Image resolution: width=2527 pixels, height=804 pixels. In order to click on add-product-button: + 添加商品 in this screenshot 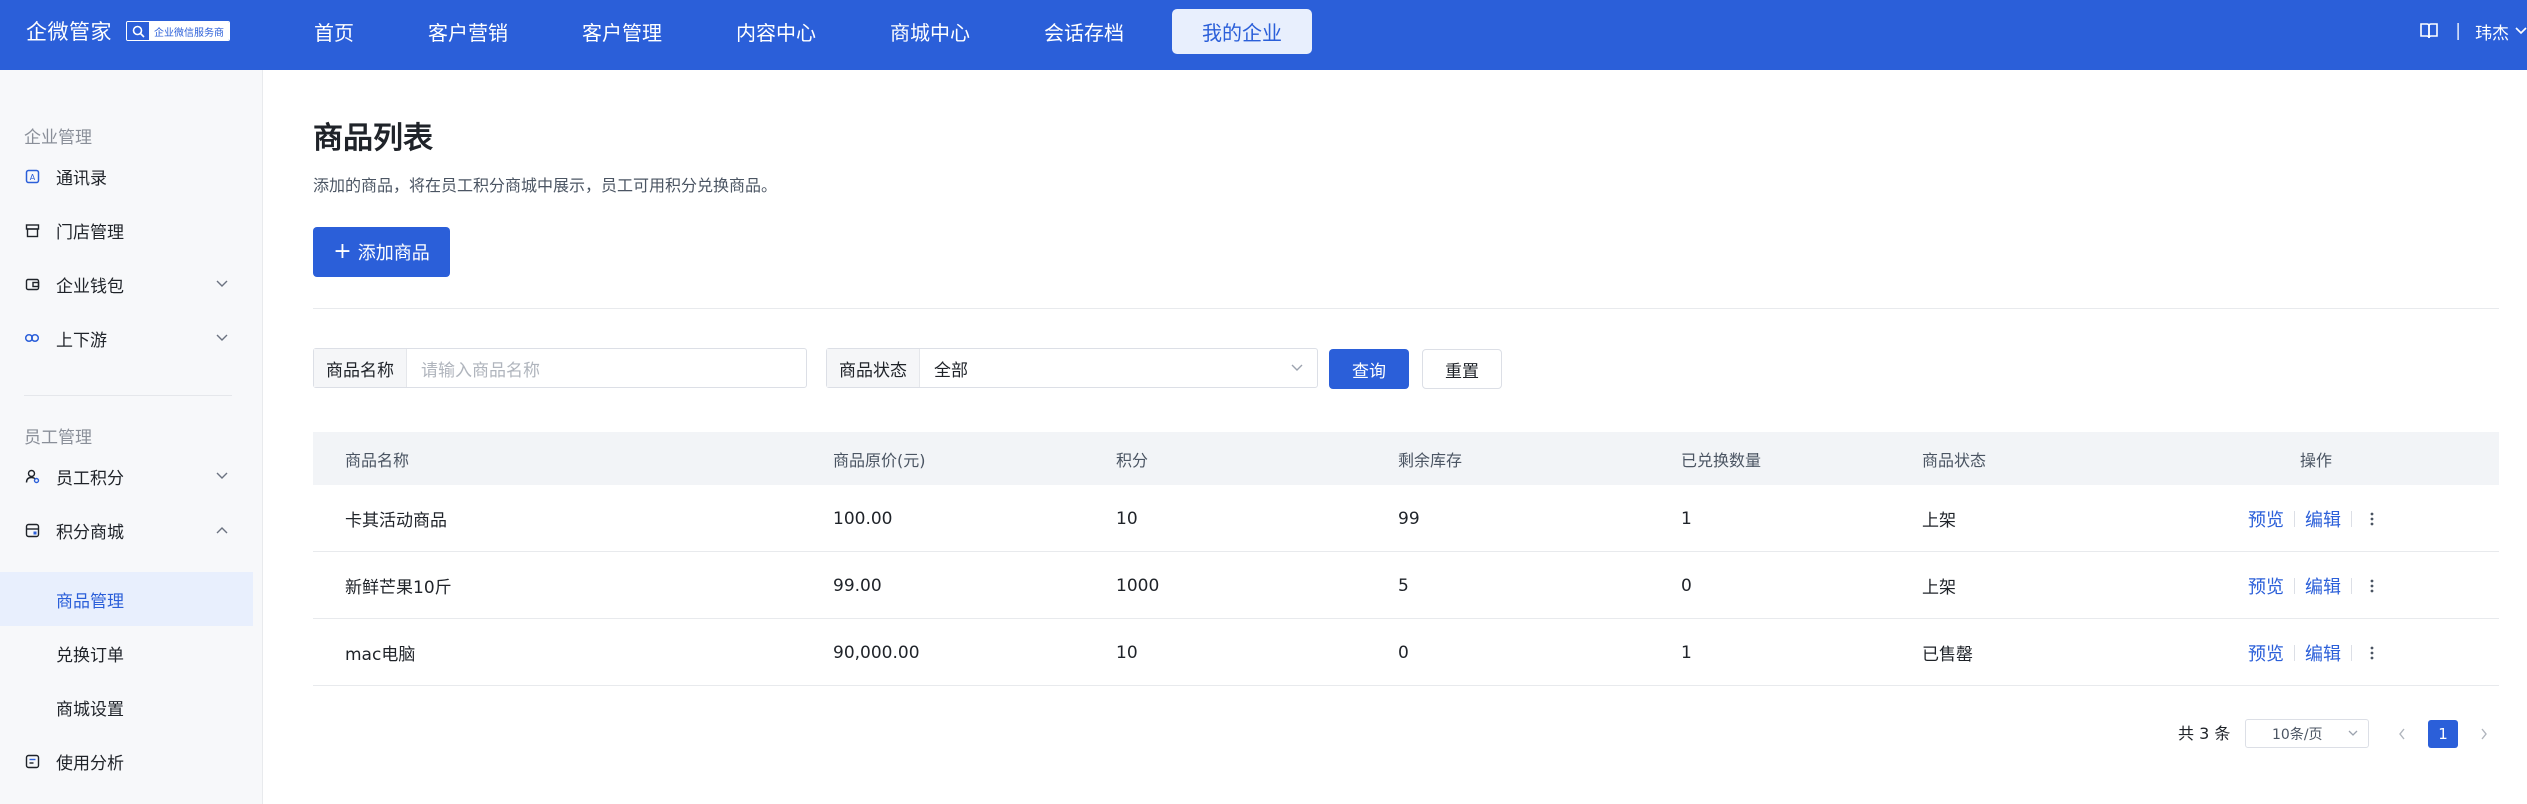, I will do `click(381, 252)`.